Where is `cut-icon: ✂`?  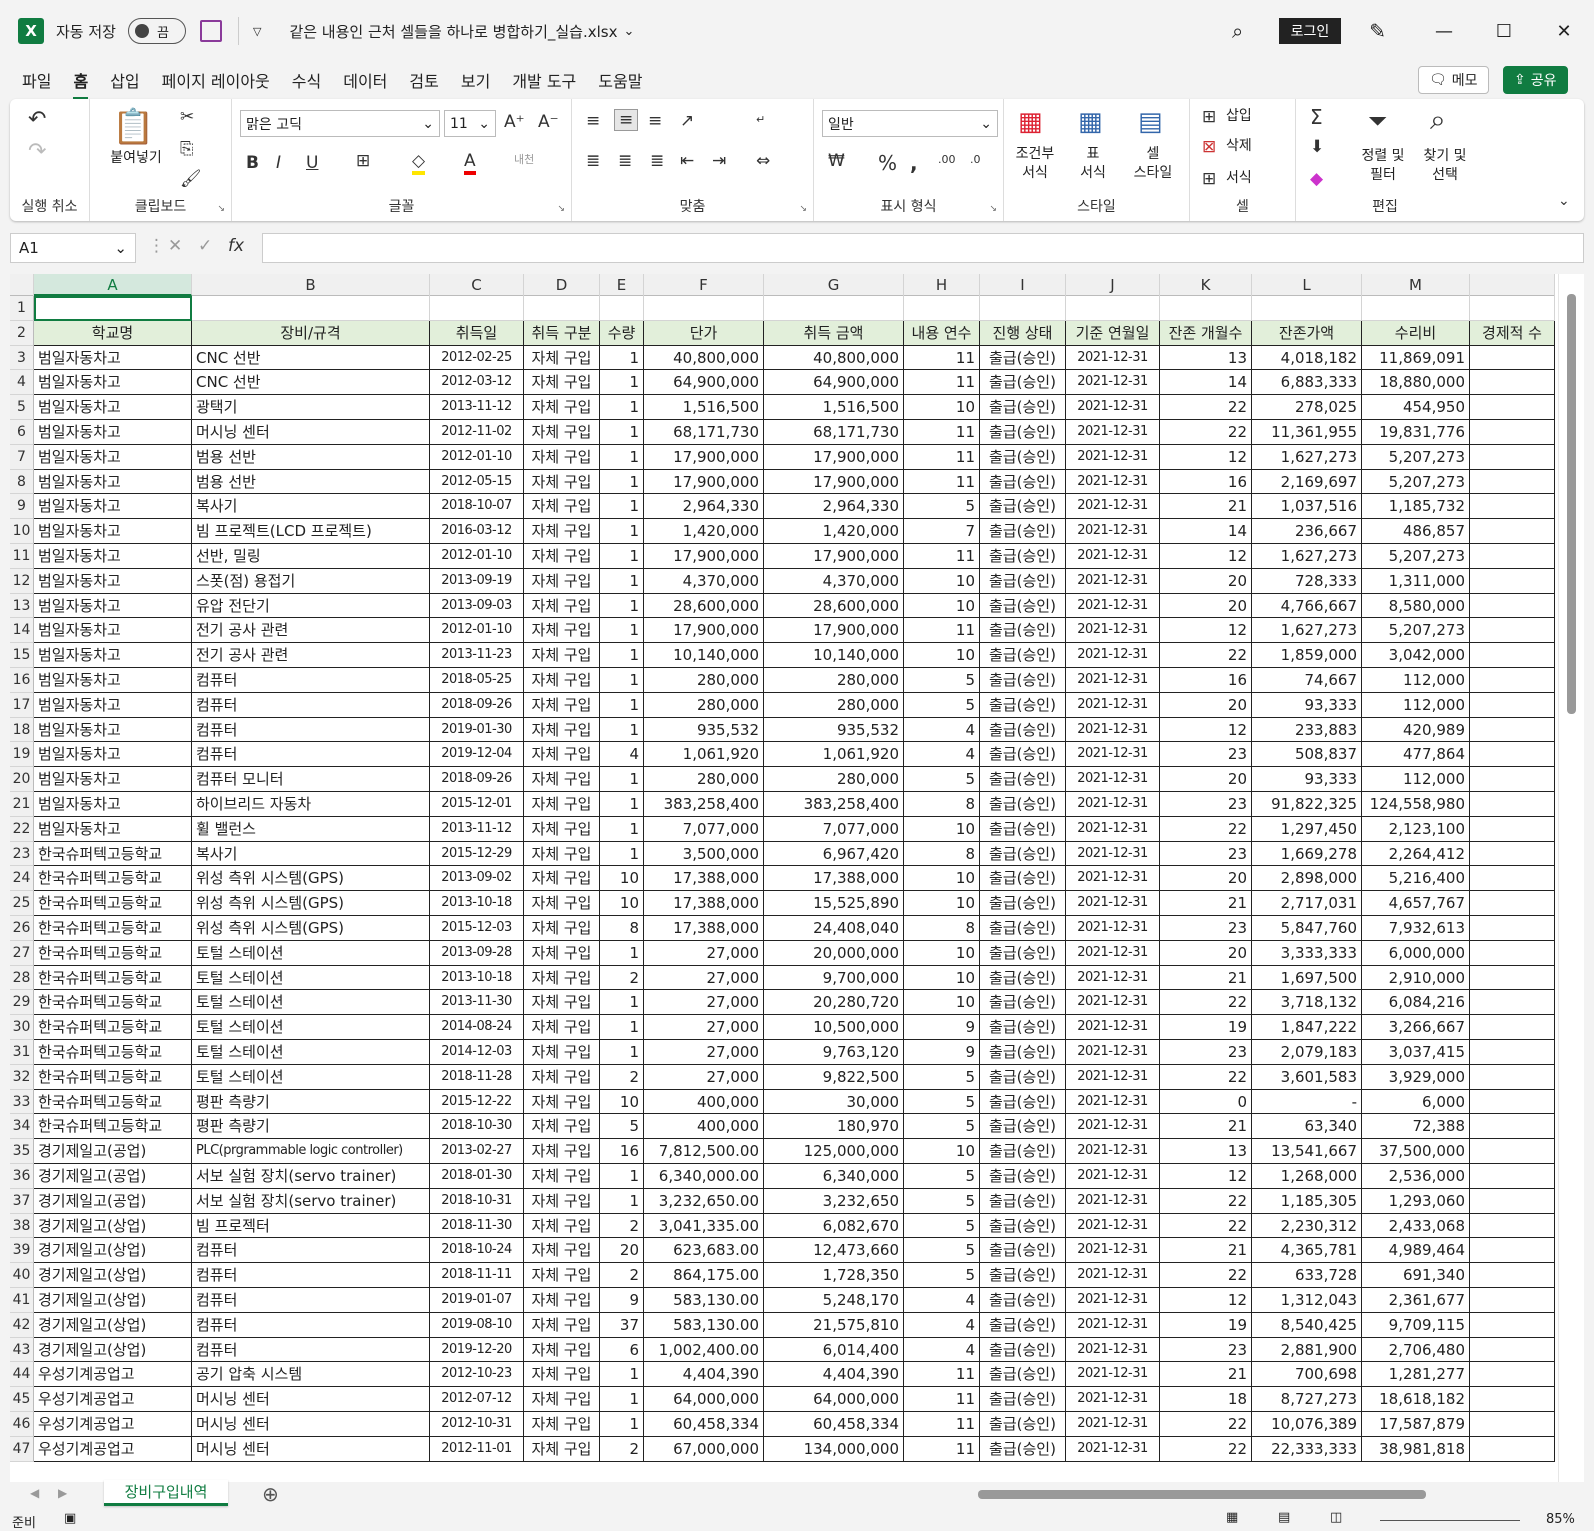
cut-icon: ✂ is located at coordinates (187, 117).